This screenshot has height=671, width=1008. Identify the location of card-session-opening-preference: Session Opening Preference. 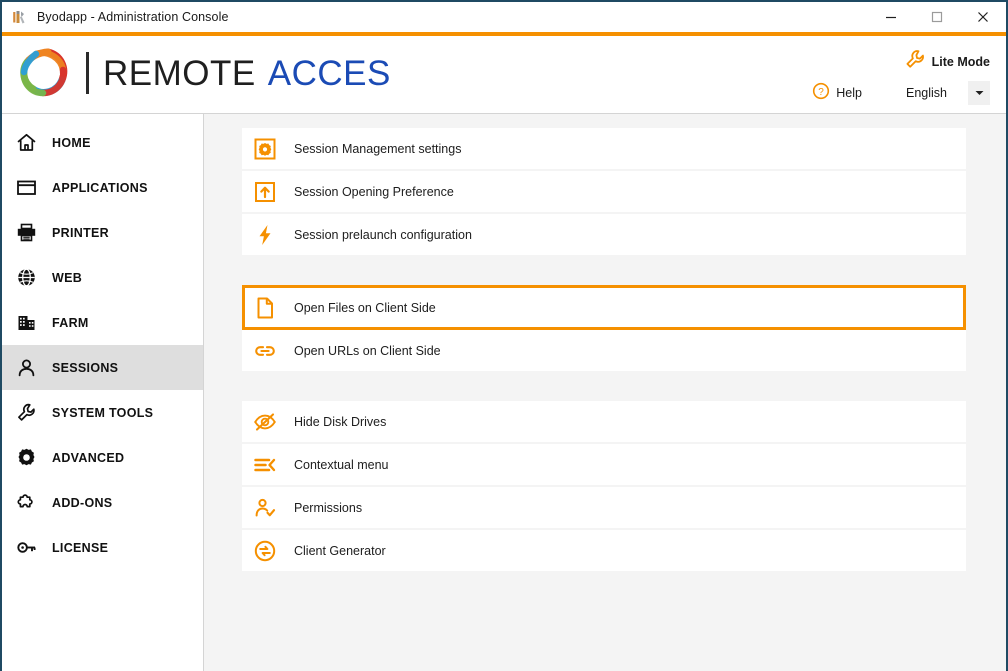
(604, 191).